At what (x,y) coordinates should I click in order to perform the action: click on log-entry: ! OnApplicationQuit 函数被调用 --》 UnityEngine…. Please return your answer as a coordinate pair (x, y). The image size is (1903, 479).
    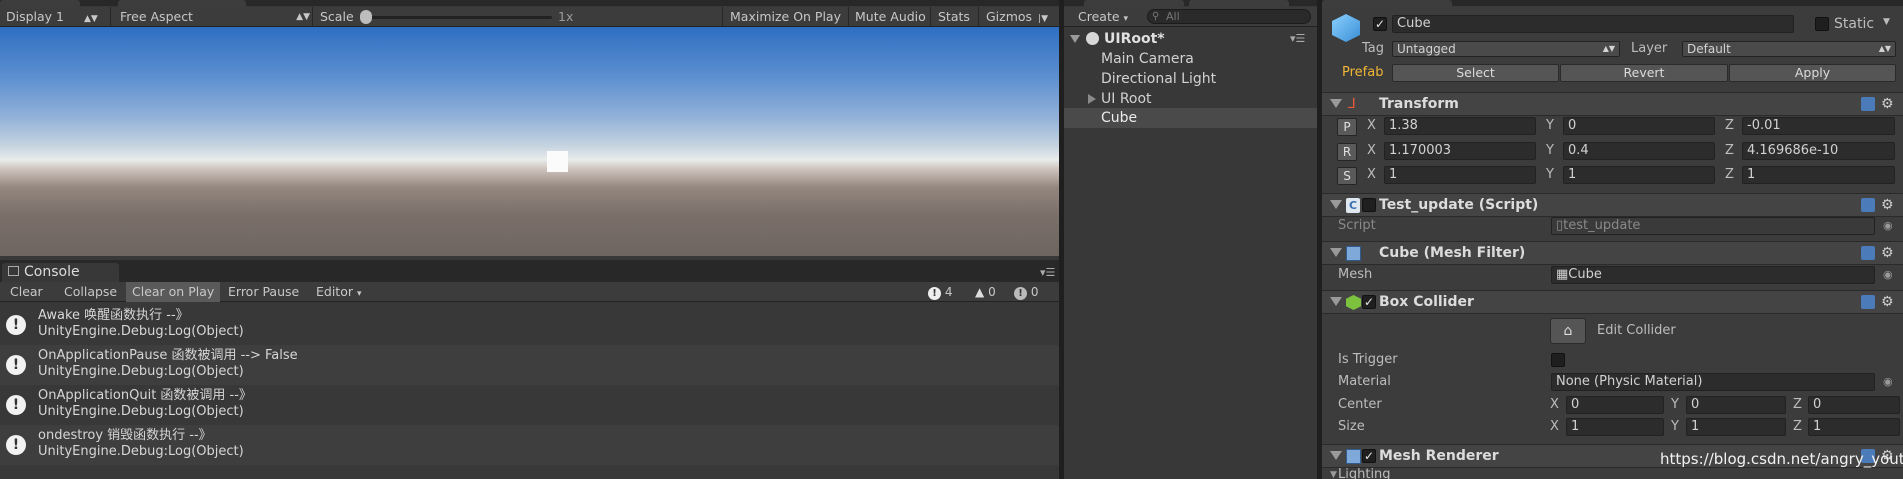
    Looking at the image, I should click on (529, 405).